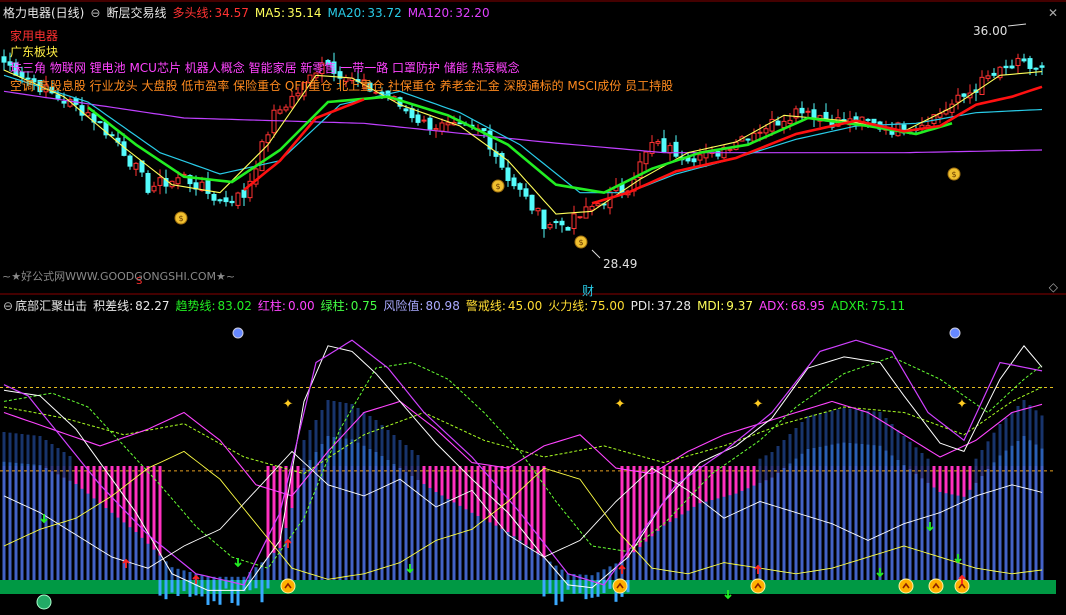 This screenshot has width=1066, height=615. I want to click on indicator-name: 断层交易线, so click(136, 13).